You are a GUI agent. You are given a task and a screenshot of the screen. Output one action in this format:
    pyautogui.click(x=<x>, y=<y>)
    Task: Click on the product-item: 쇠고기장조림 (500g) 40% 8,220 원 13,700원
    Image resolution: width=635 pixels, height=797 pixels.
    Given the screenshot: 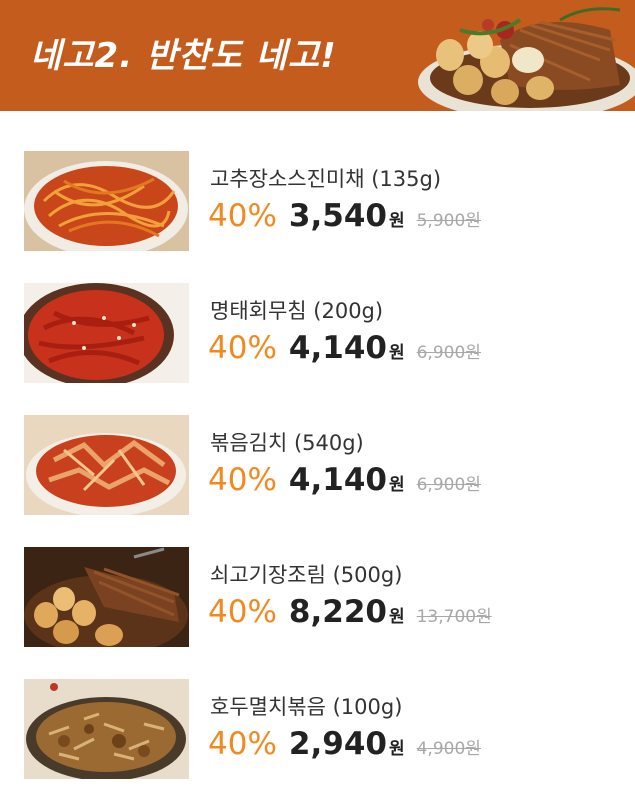 What is the action you would take?
    pyautogui.click(x=317, y=597)
    